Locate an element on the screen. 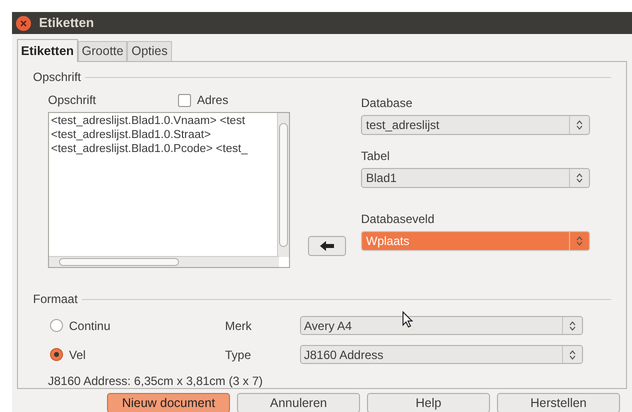 This screenshot has height=412, width=632. text-line: <test_adreslijst.Blad1.0.Straat> is located at coordinates (131, 135).